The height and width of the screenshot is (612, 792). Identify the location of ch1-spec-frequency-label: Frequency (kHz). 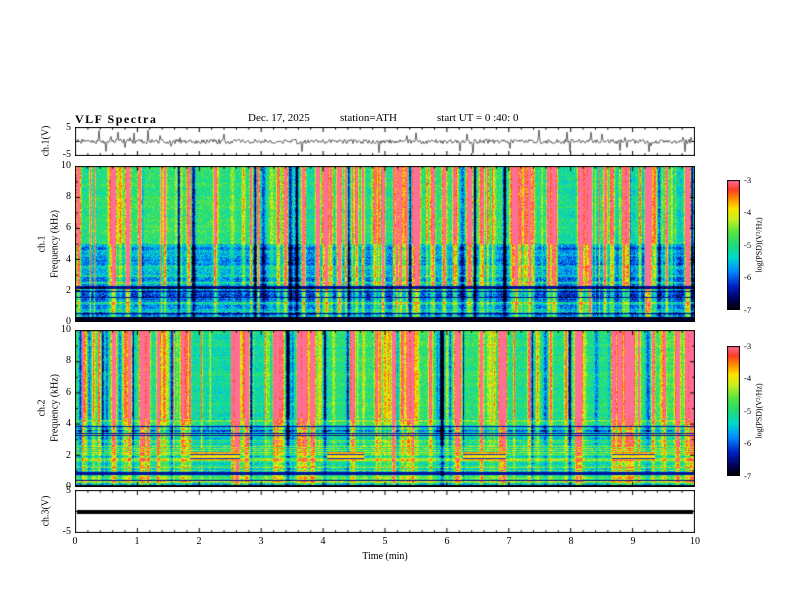
(55, 244).